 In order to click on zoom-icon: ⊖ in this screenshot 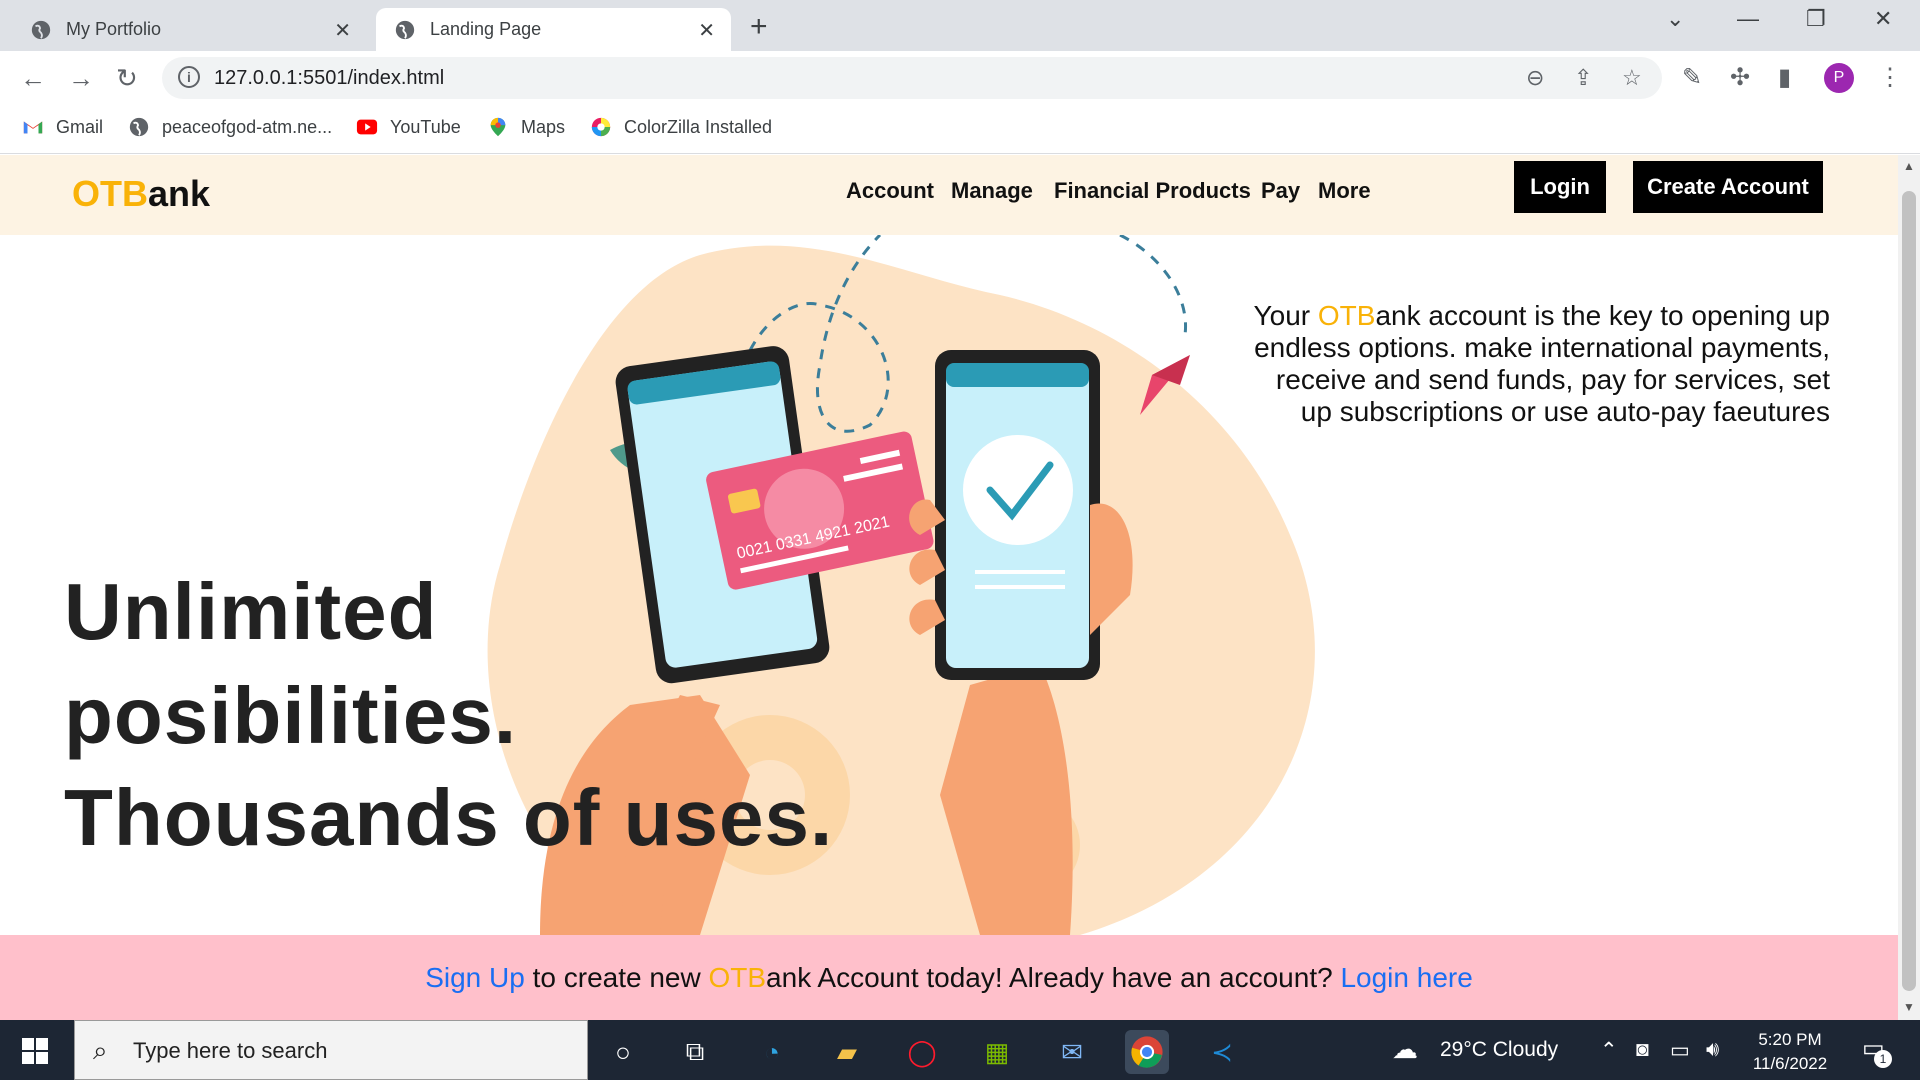, I will do `click(1535, 78)`.